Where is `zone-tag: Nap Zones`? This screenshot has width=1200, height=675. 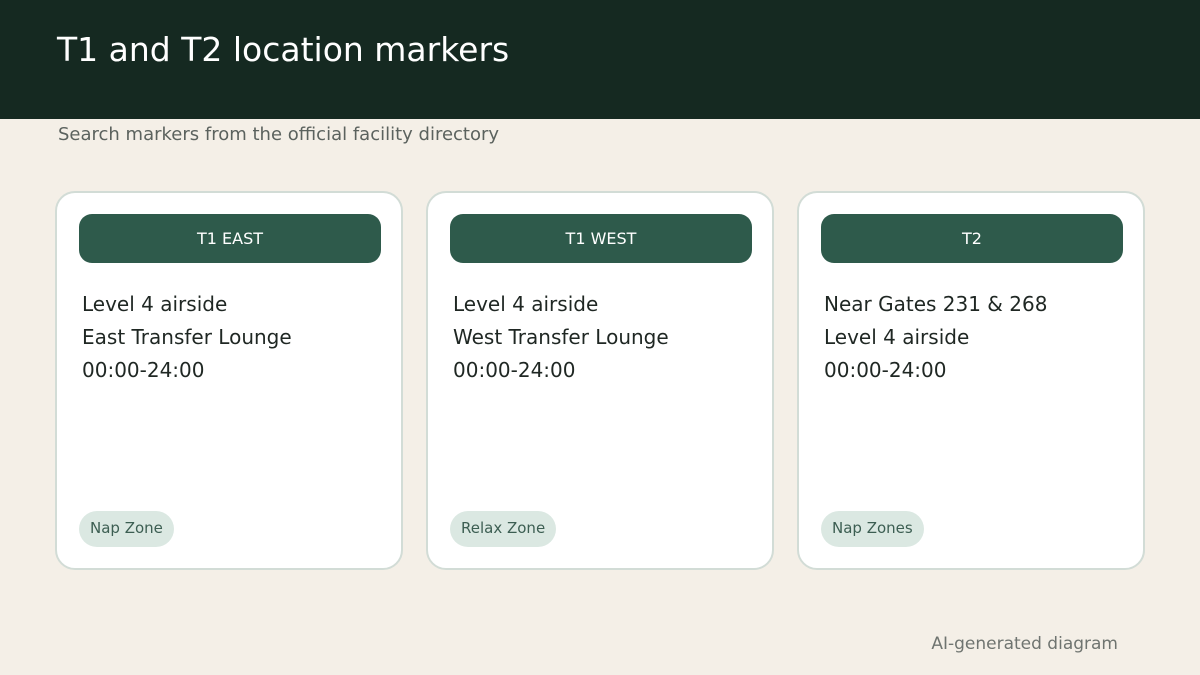
zone-tag: Nap Zones is located at coordinates (872, 529).